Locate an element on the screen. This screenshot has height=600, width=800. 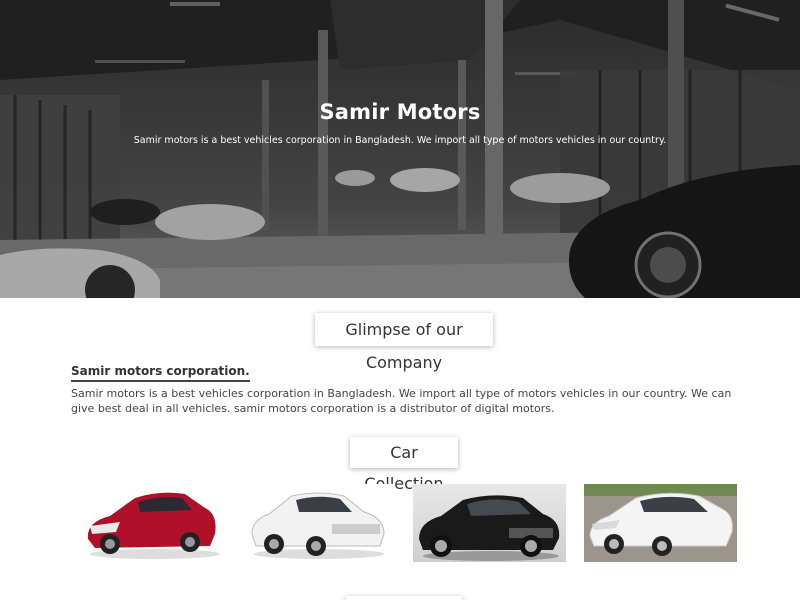
hero-title: Samir Motors is located at coordinates (400, 112).